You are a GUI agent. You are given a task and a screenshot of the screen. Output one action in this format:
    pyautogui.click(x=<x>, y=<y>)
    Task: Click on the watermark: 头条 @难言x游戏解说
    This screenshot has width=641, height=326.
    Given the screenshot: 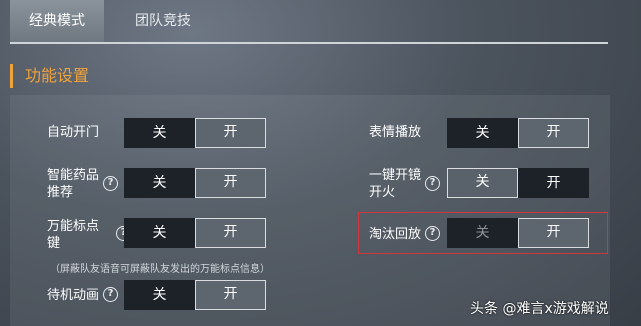 What is the action you would take?
    pyautogui.click(x=539, y=309)
    